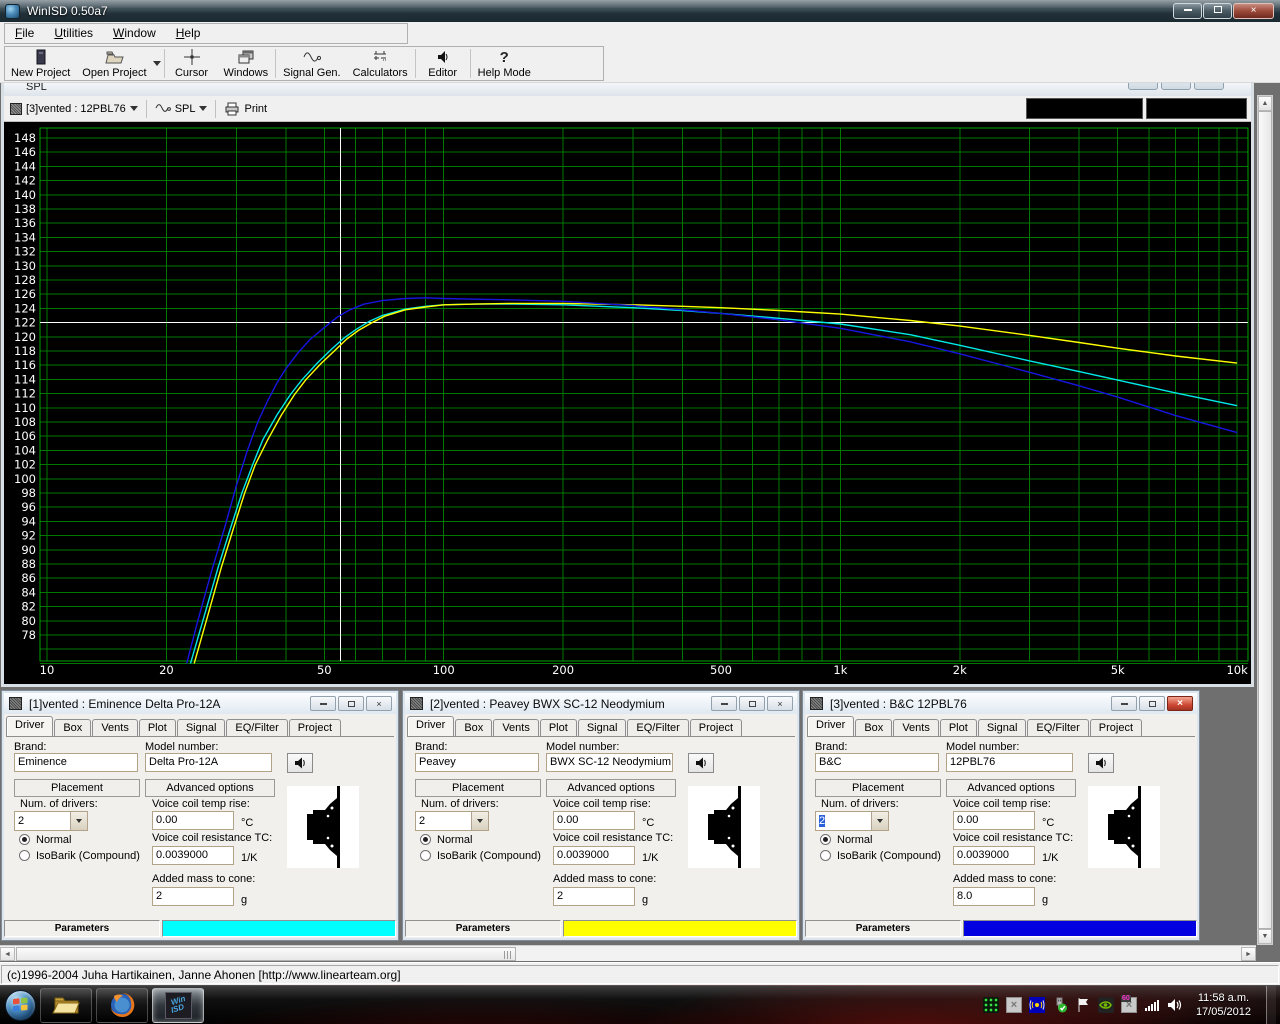  I want to click on scroll-up-icon: ▲, so click(1265, 103).